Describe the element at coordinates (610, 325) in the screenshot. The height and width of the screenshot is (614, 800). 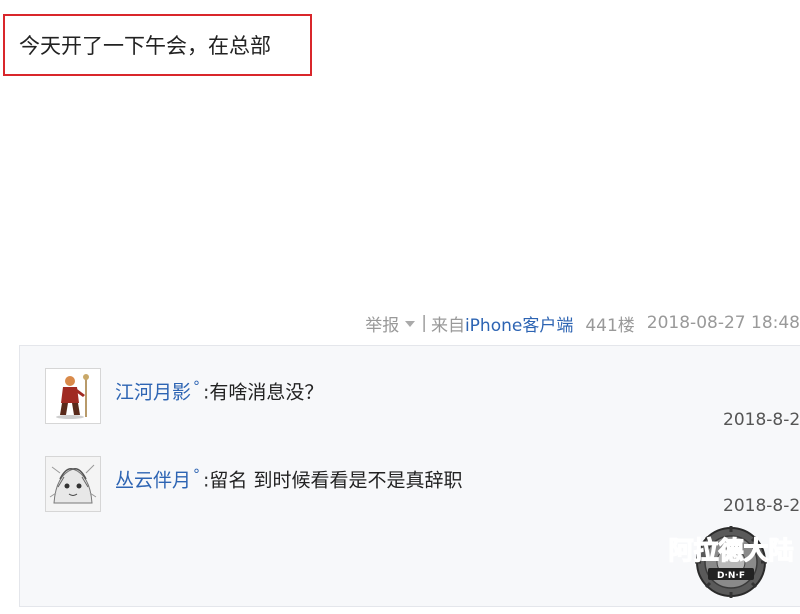
I see `floor-number: 441楼` at that location.